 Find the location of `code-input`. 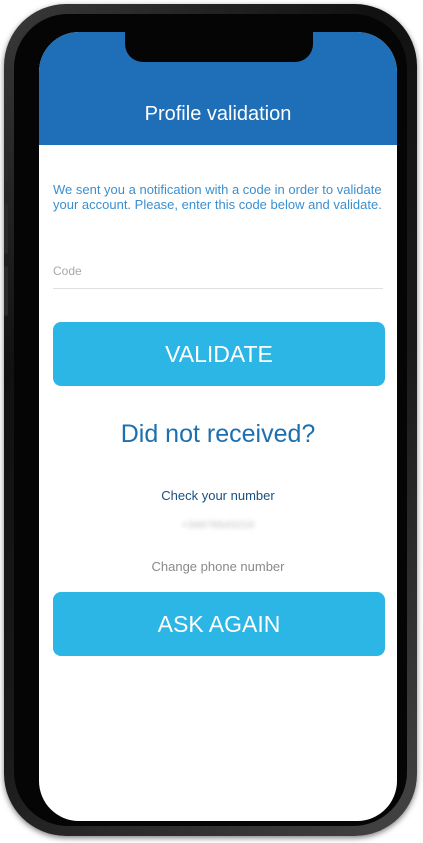

code-input is located at coordinates (218, 271).